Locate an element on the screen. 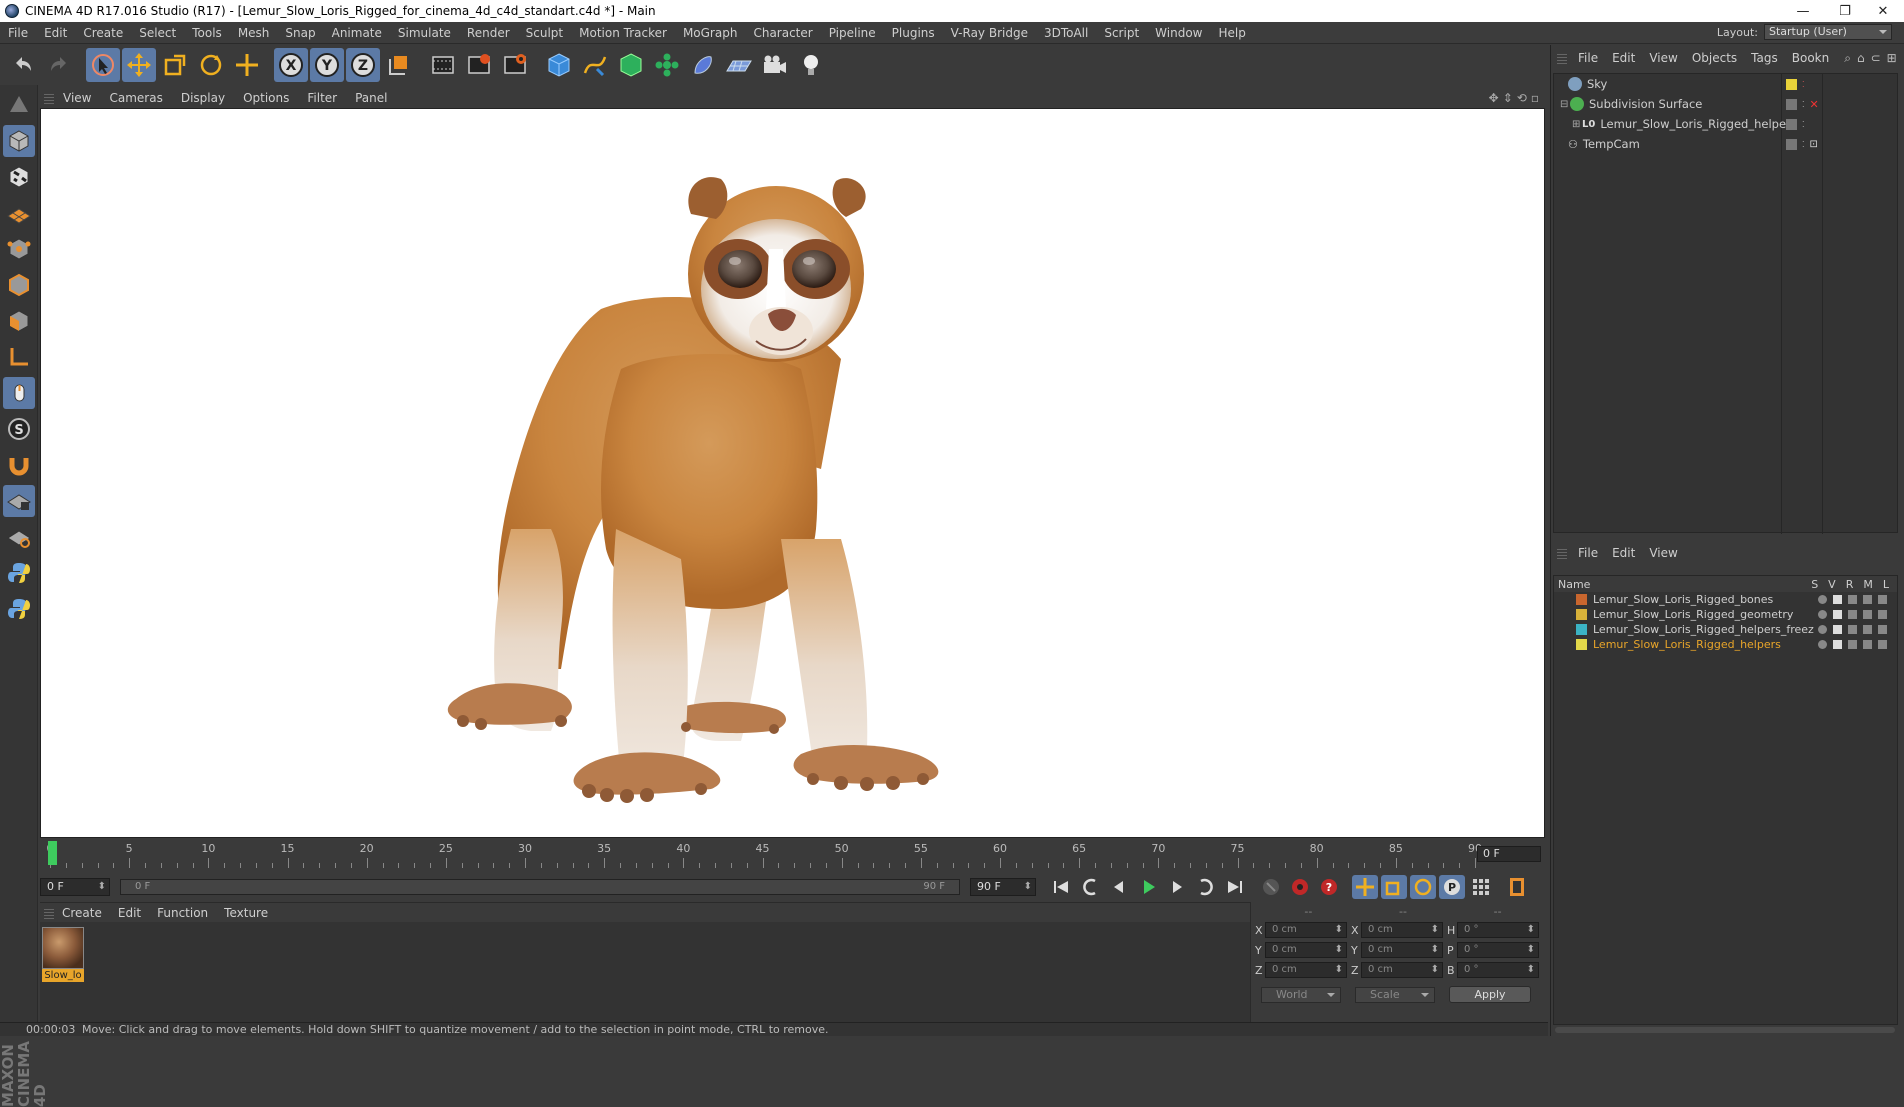 The width and height of the screenshot is (1904, 1107). menu-mesh: Mesh is located at coordinates (254, 33).